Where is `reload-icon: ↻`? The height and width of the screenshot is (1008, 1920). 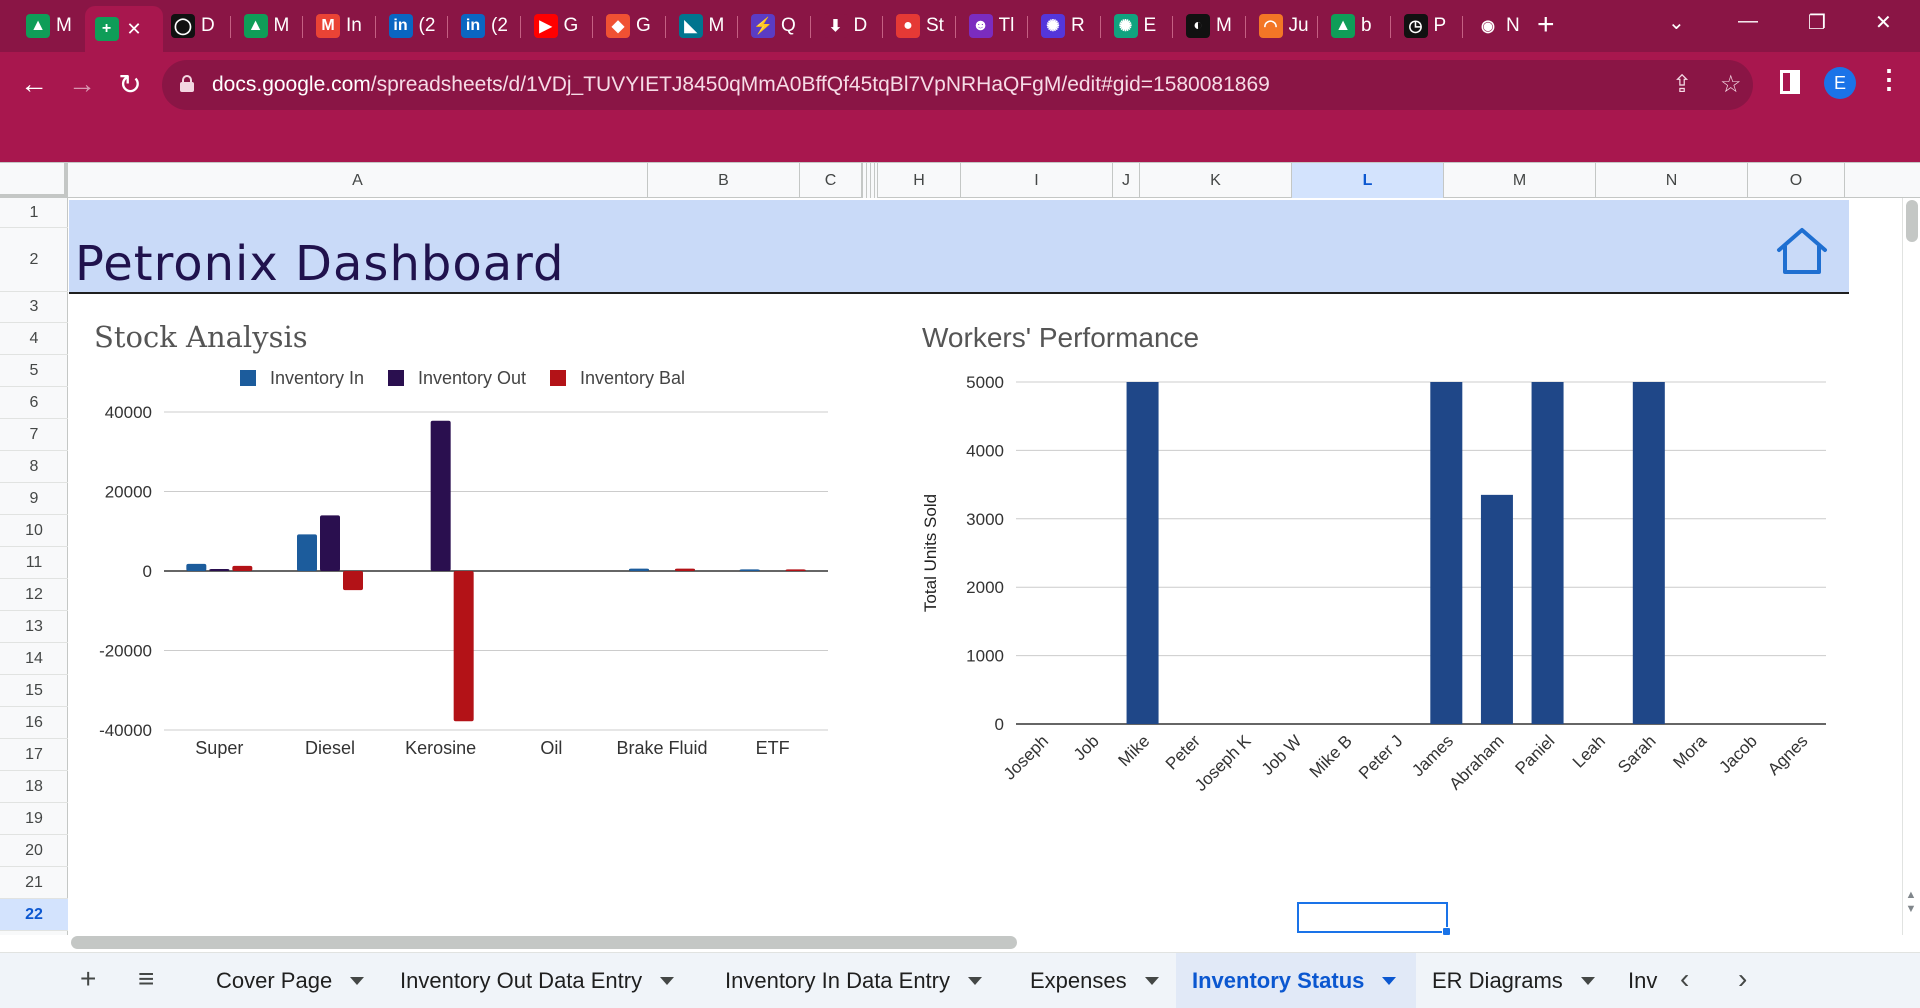 reload-icon: ↻ is located at coordinates (130, 84).